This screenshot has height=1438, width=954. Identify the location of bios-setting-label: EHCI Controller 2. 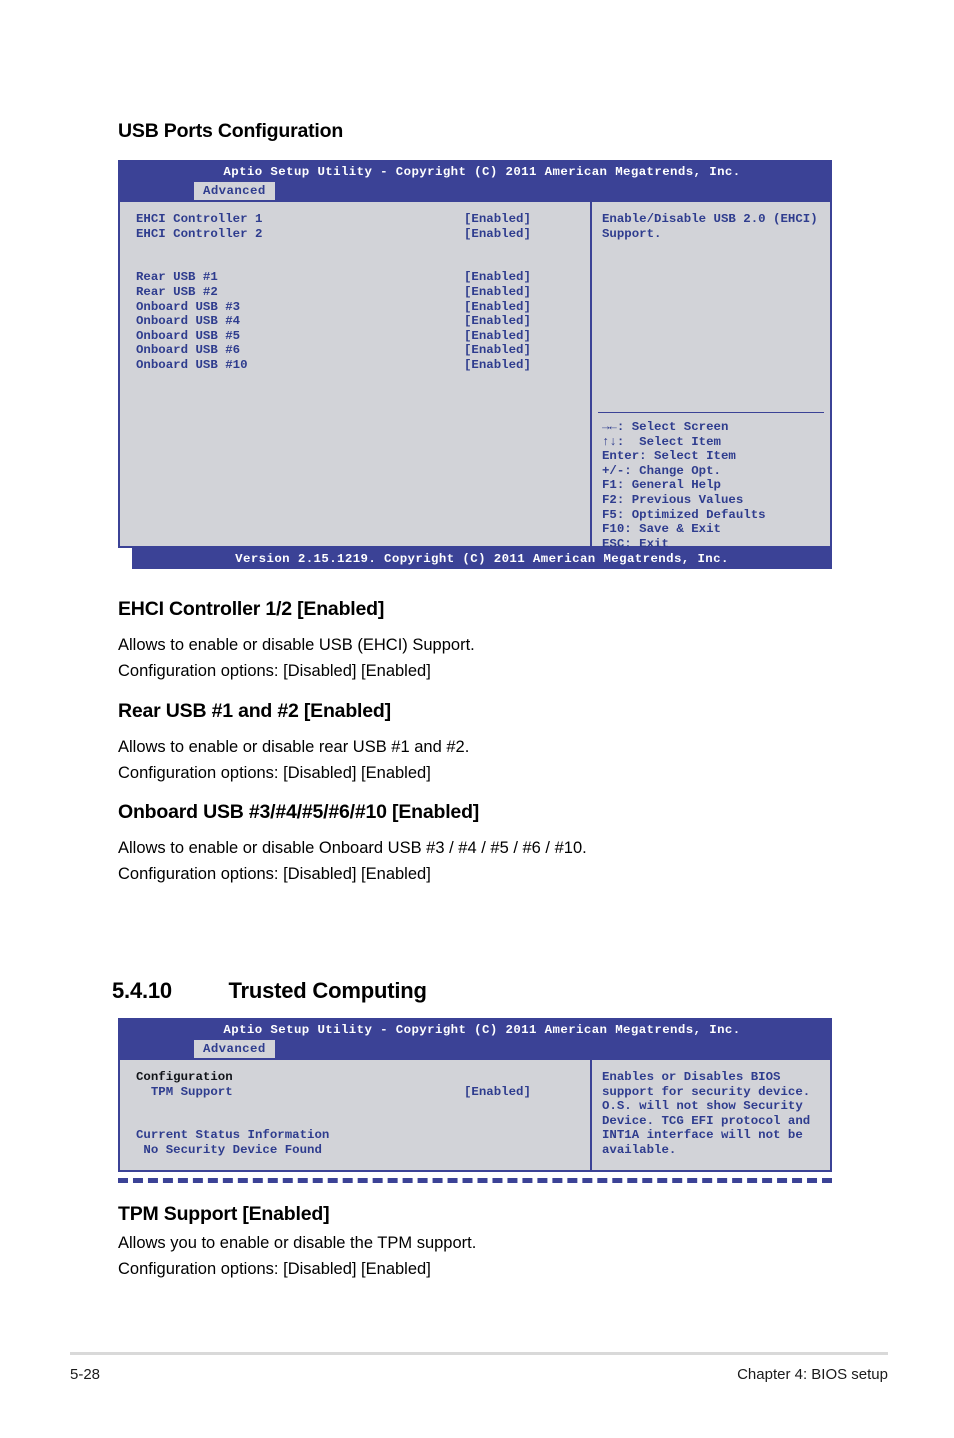
(199, 233).